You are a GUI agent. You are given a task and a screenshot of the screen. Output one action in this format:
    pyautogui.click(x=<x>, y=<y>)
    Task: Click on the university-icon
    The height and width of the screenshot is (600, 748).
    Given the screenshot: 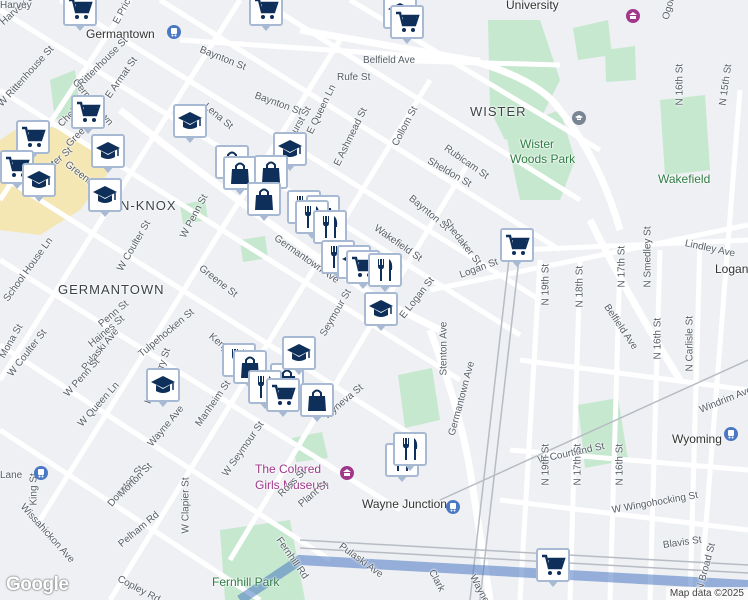 What is the action you would take?
    pyautogui.click(x=579, y=118)
    